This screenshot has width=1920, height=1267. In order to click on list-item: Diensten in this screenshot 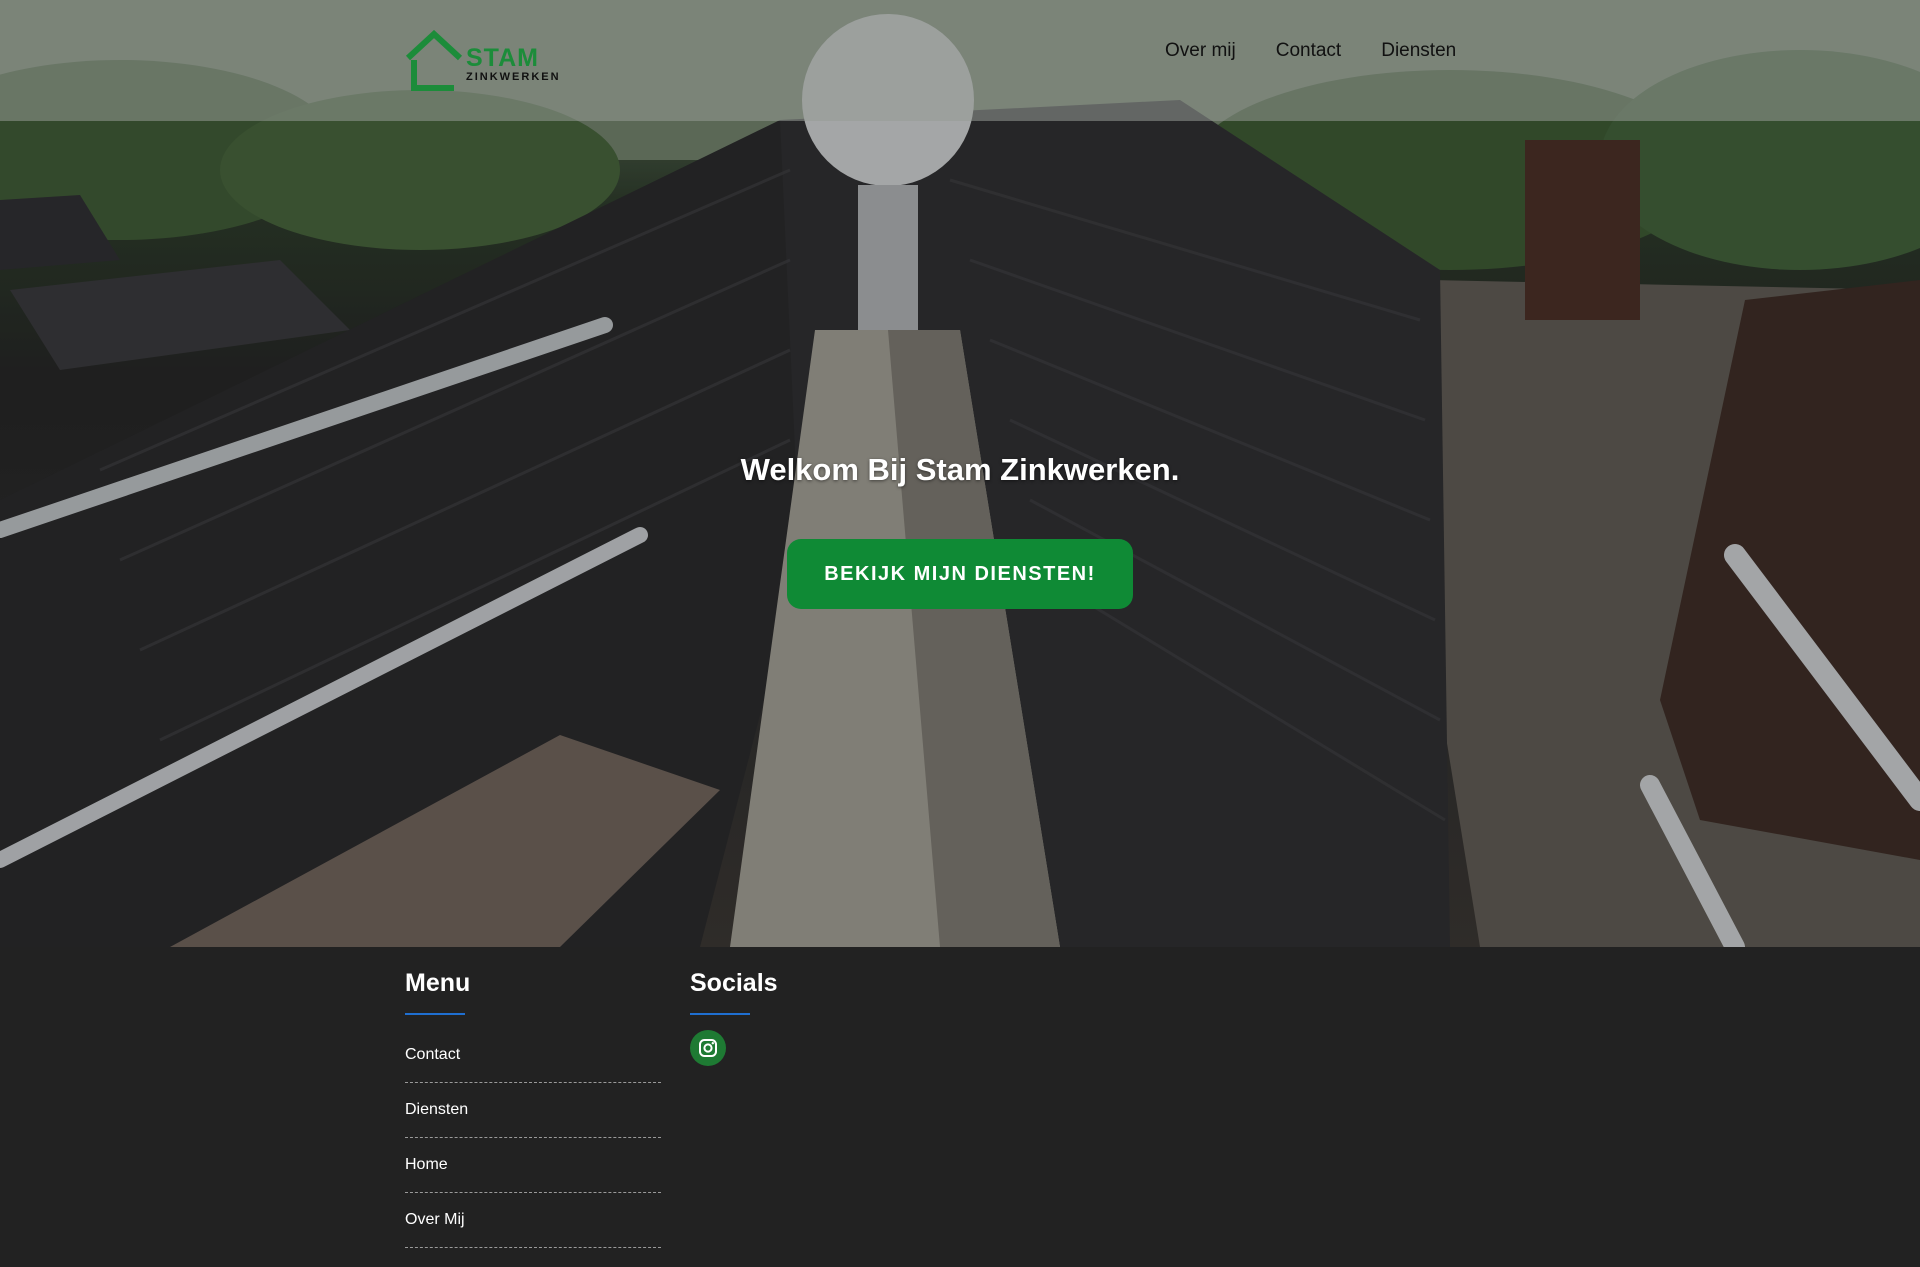, I will do `click(533, 1110)`.